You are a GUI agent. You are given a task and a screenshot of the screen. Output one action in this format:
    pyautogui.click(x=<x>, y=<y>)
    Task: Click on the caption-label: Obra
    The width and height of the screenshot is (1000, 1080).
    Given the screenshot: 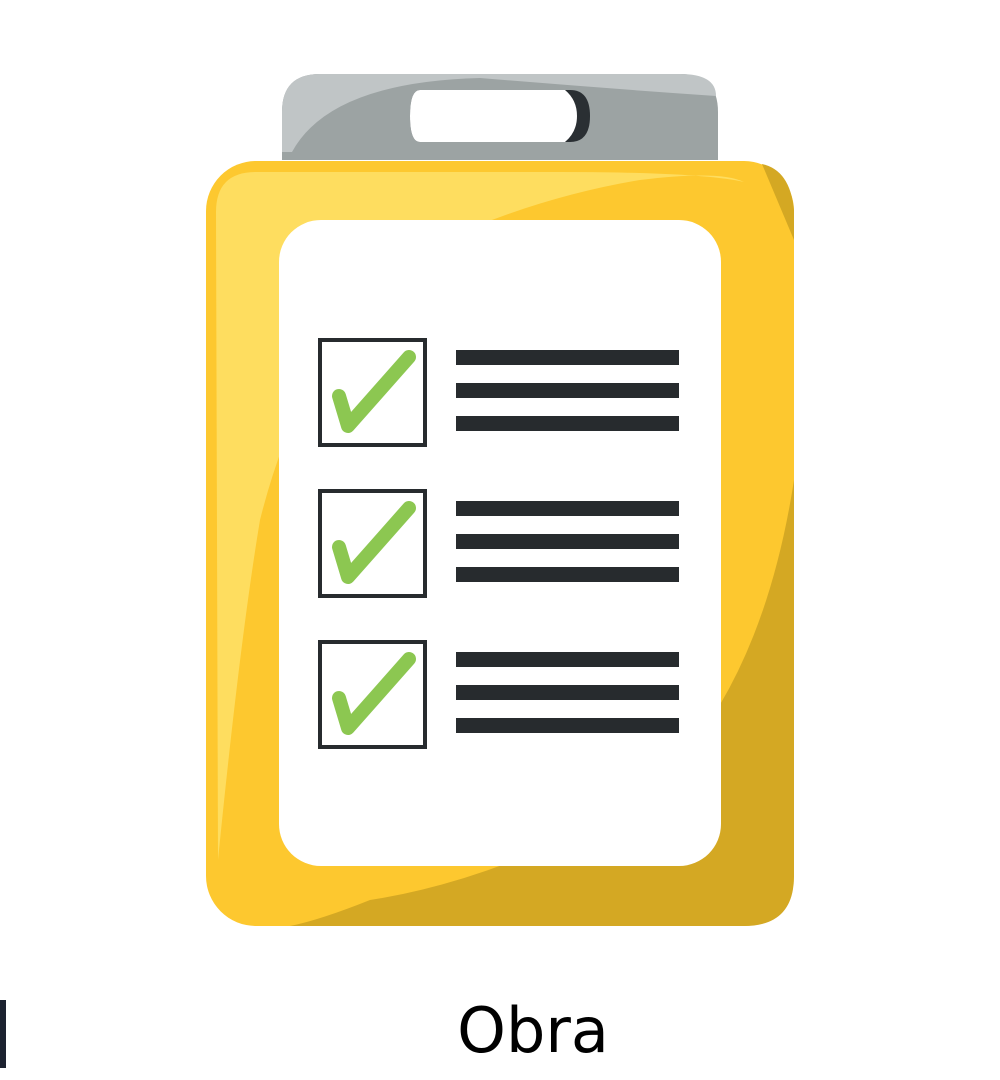 What is the action you would take?
    pyautogui.click(x=533, y=1030)
    